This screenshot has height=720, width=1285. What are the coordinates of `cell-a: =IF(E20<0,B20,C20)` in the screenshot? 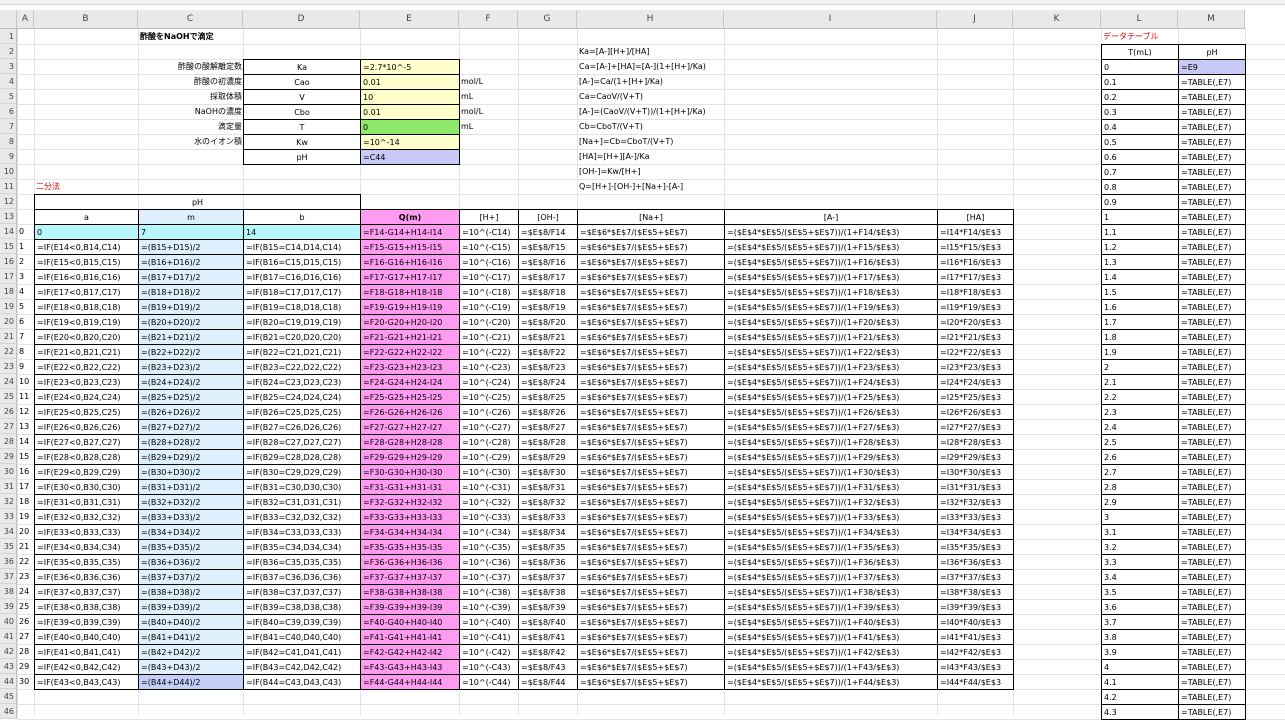 It's located at (86, 337).